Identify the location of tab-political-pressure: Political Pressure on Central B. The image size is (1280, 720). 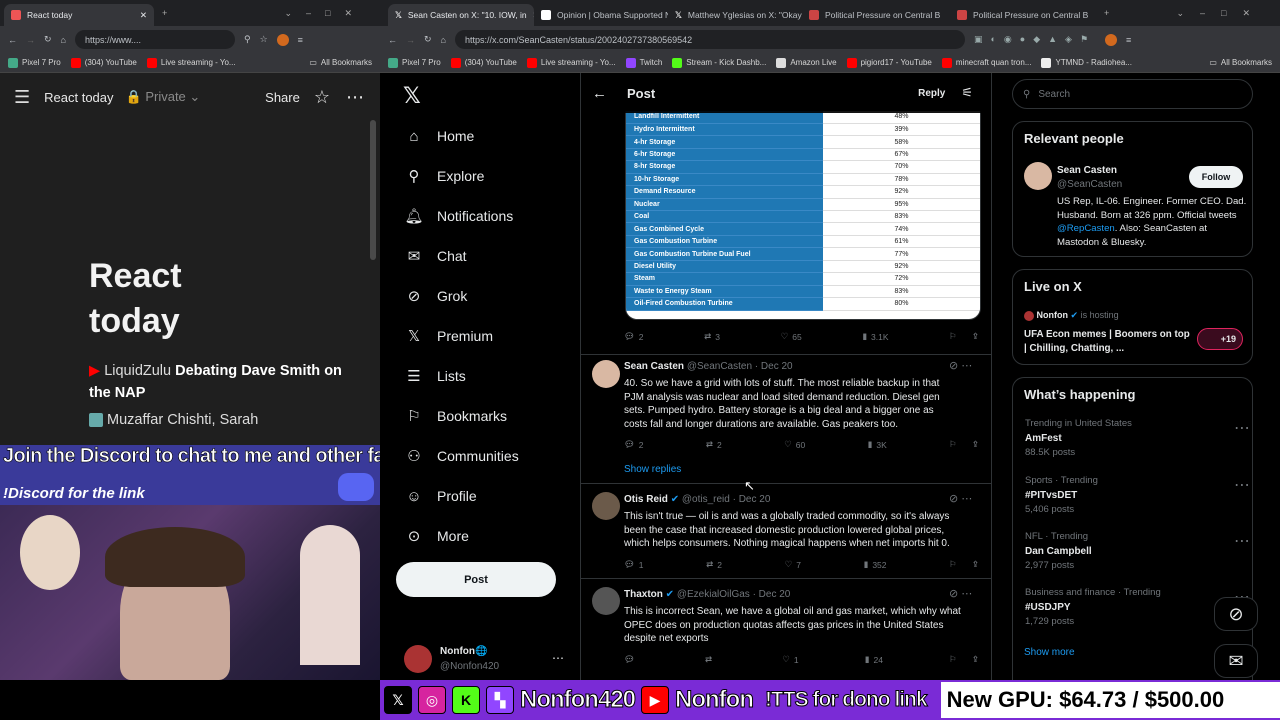
(876, 15).